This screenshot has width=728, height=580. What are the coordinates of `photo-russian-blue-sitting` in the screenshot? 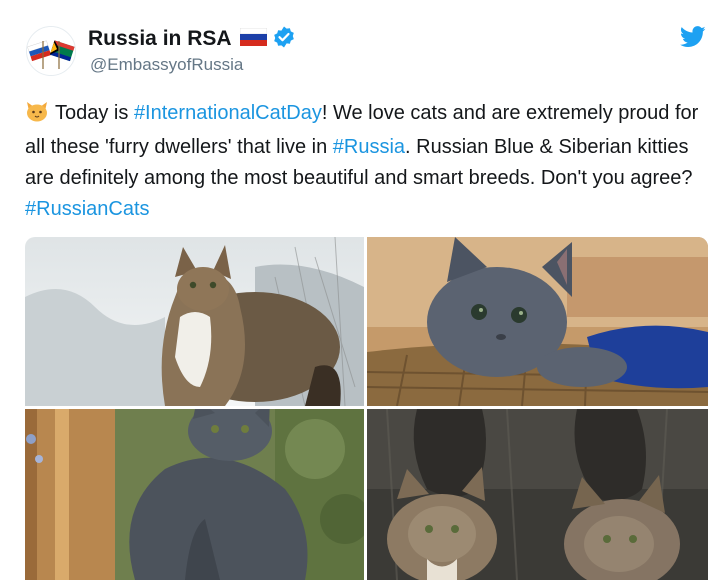 It's located at (194, 494).